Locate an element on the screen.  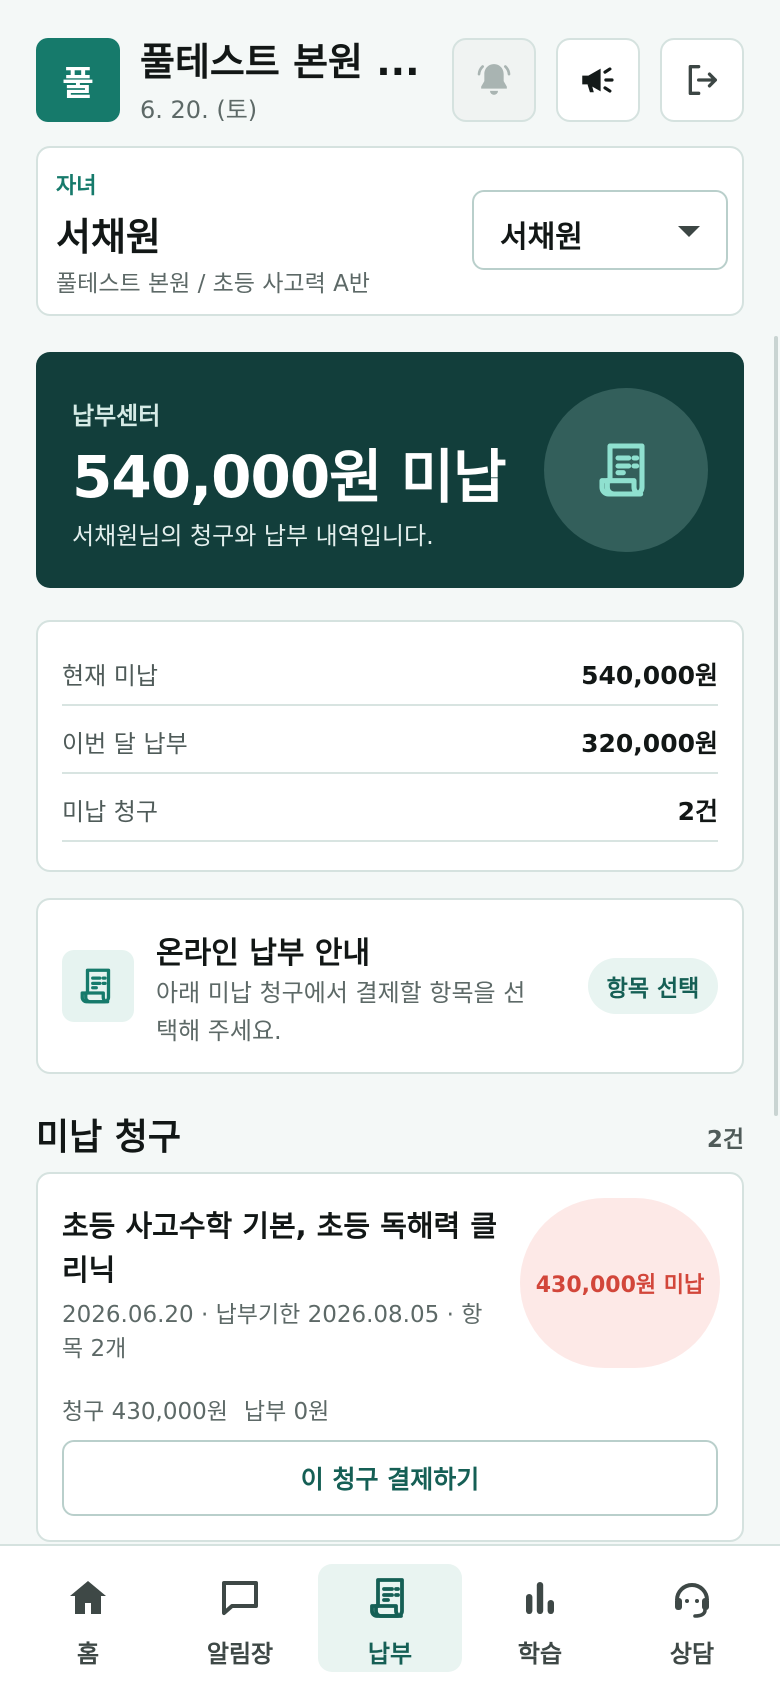
logout-button is located at coordinates (702, 80).